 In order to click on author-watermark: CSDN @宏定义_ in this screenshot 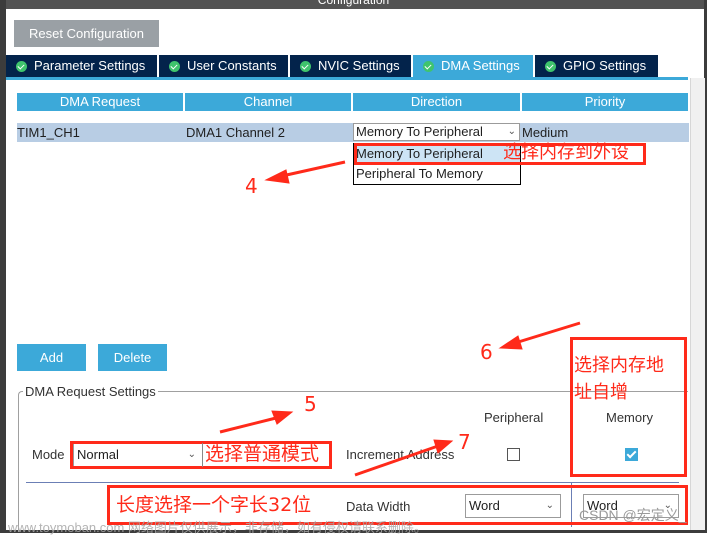, I will do `click(633, 515)`.